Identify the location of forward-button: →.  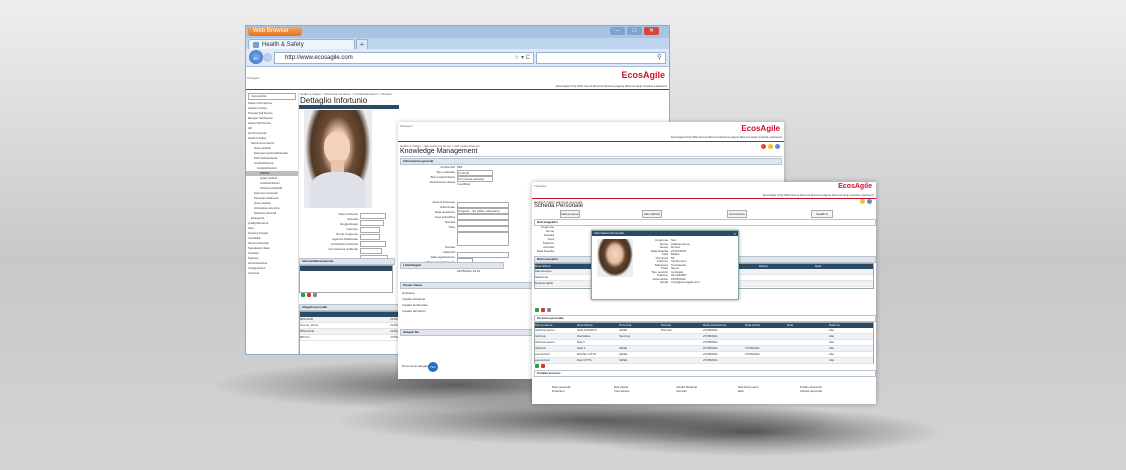
(267, 57).